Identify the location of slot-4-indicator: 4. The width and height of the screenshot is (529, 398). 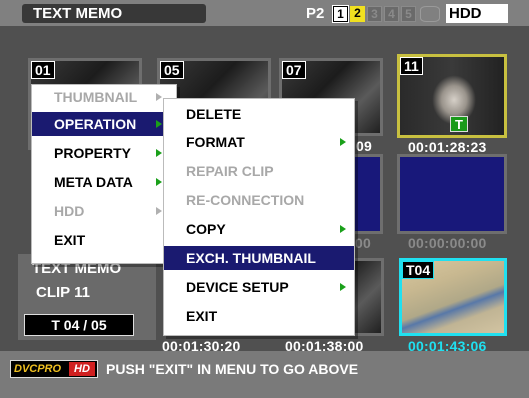
(391, 14).